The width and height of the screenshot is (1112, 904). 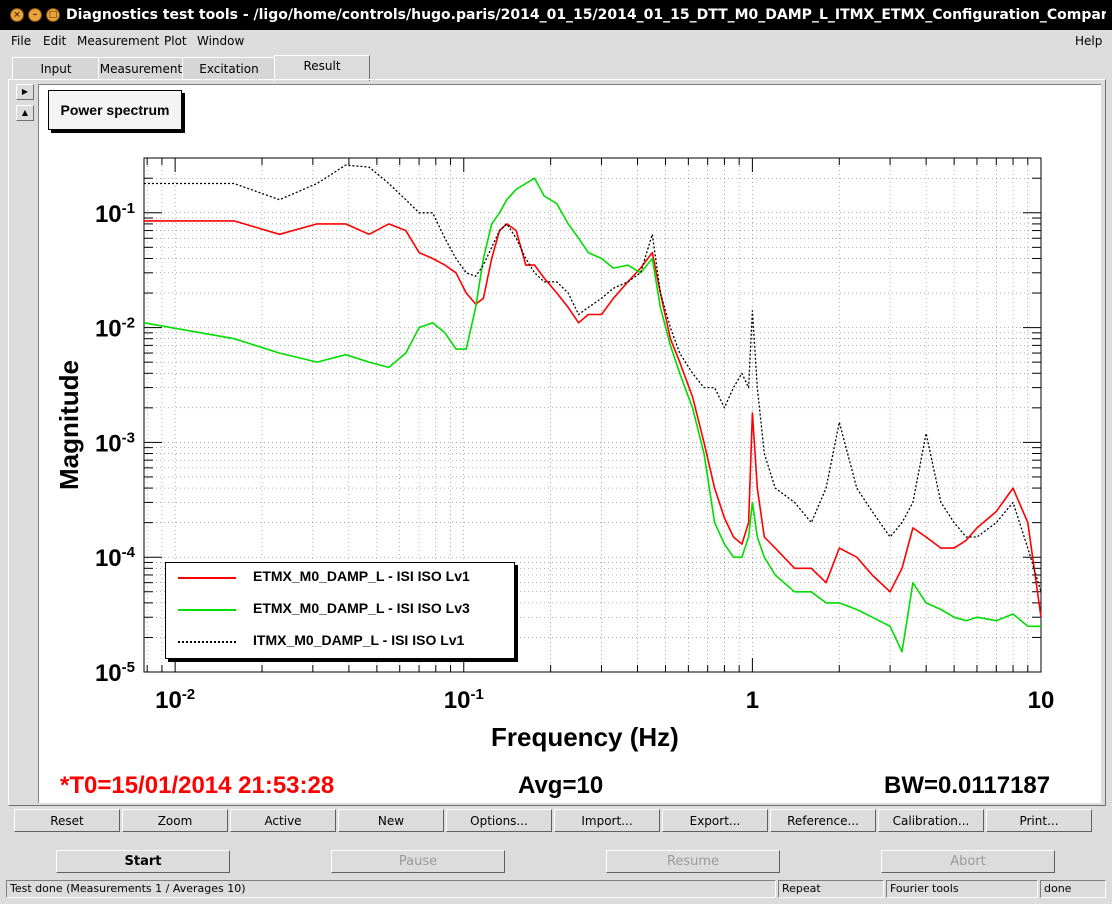 What do you see at coordinates (1041, 700) in the screenshot?
I see `x-tick-label: 10` at bounding box center [1041, 700].